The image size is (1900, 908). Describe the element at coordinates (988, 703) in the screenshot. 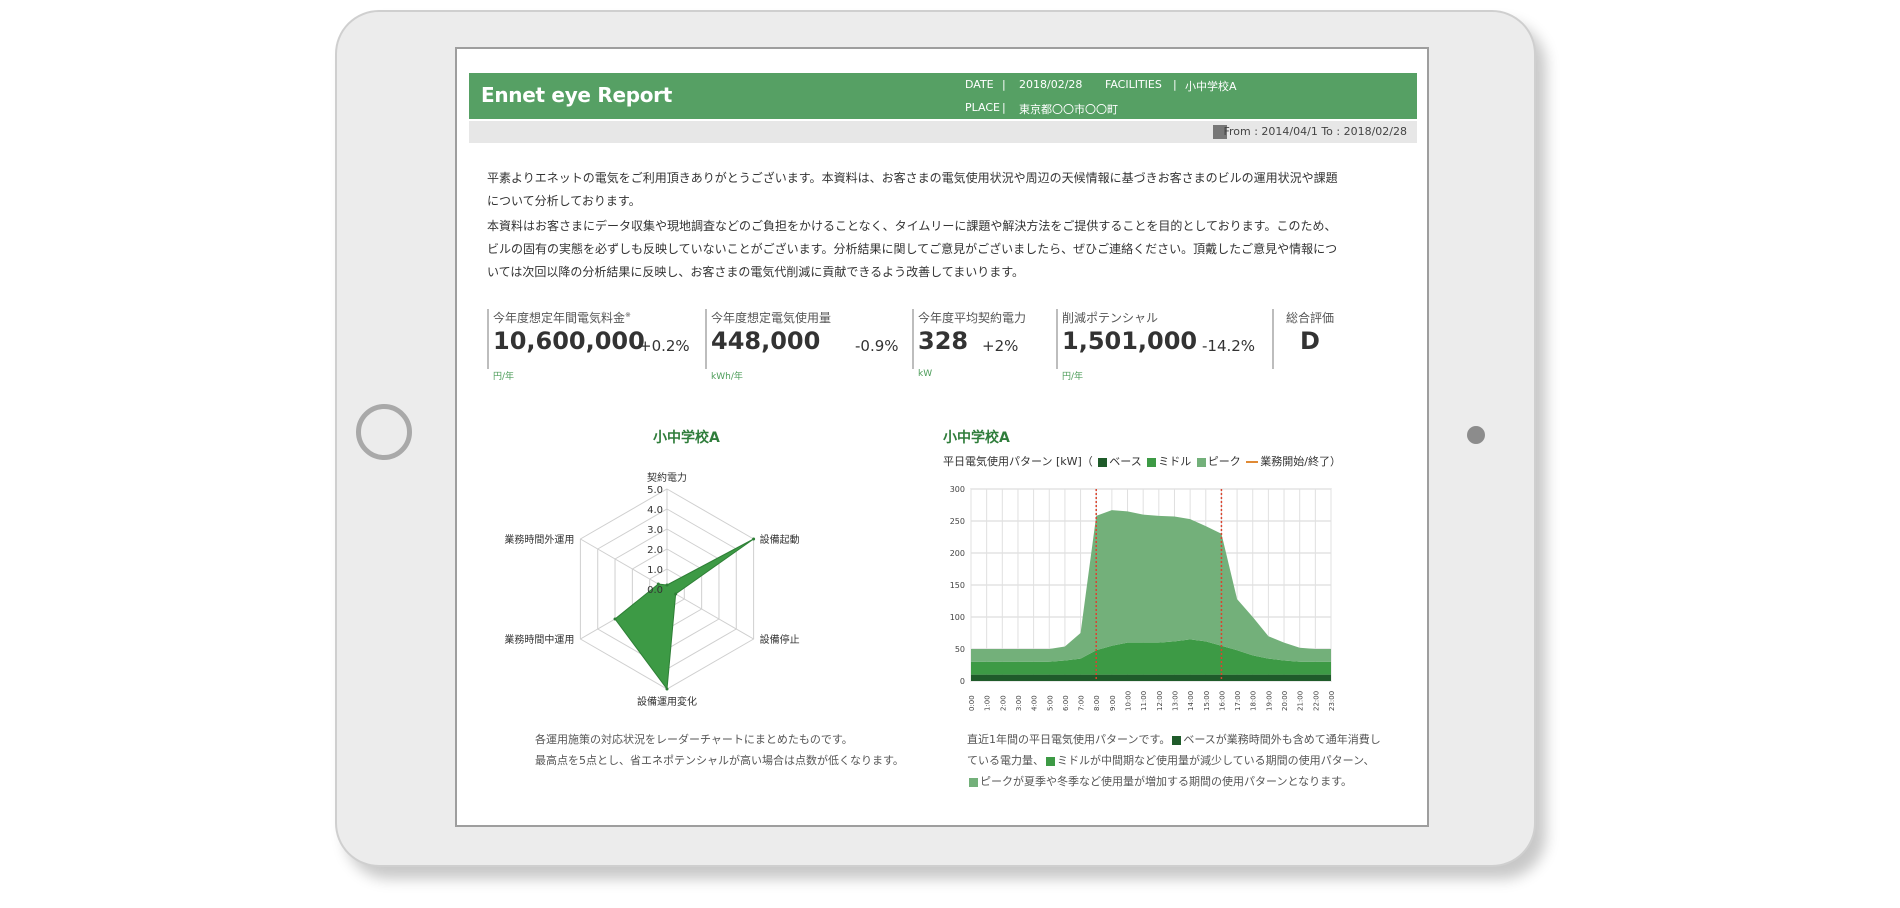

I see `x-tick-label: 1:00` at that location.